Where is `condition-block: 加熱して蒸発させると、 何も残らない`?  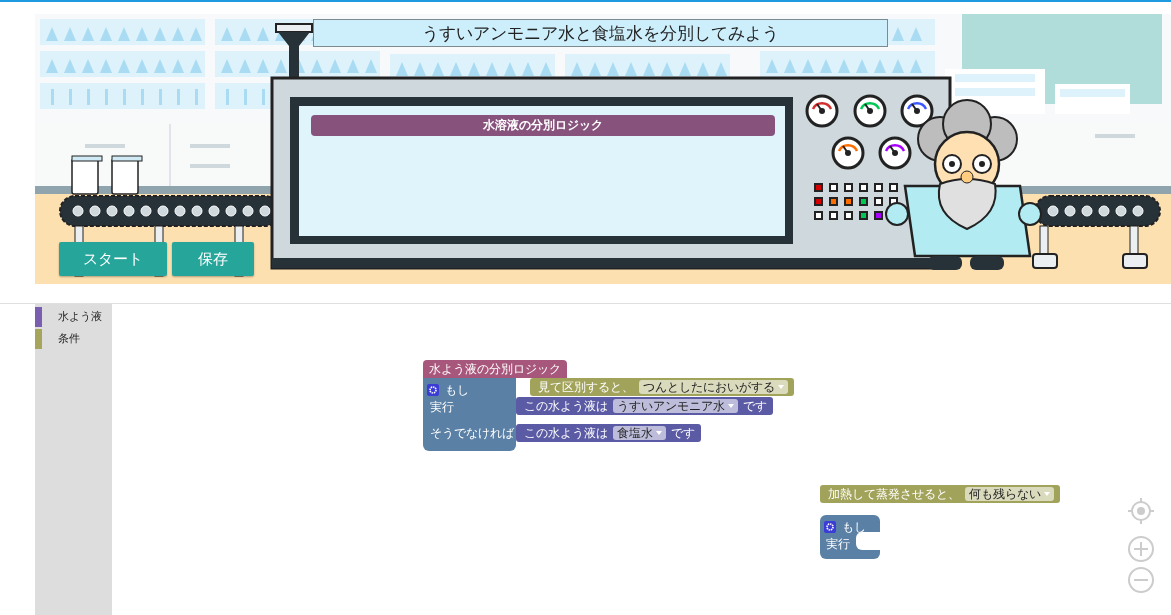
condition-block: 加熱して蒸発させると、 何も残らない is located at coordinates (940, 494).